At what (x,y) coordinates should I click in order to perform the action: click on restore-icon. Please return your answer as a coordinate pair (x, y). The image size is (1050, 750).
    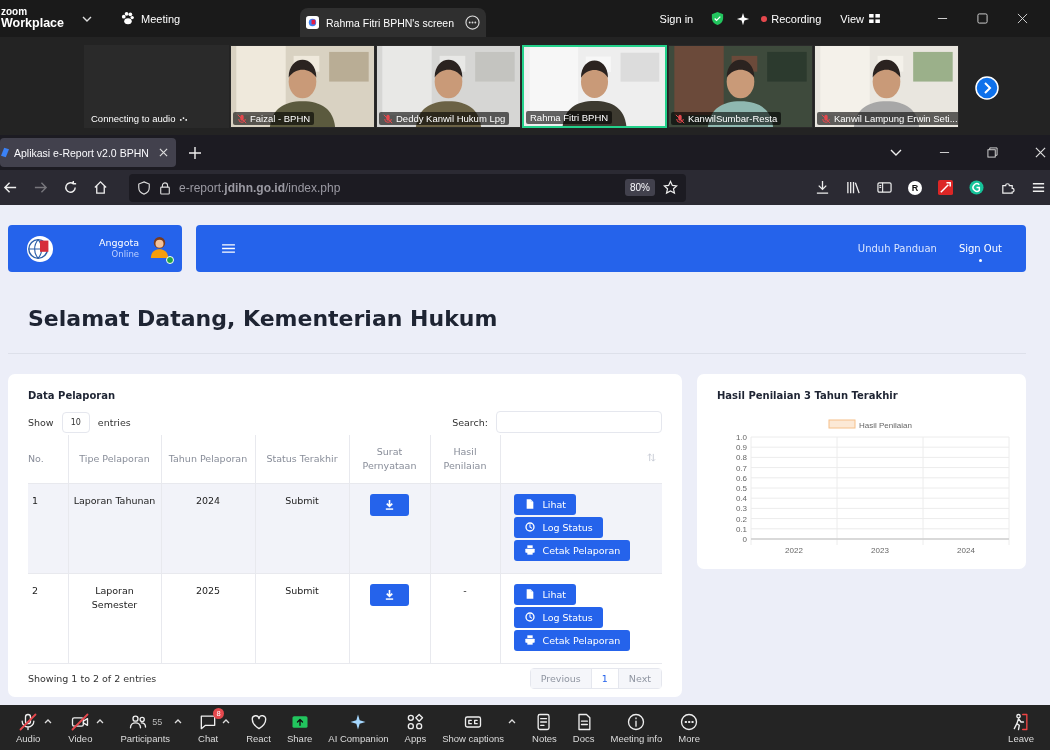
    Looking at the image, I should click on (992, 152).